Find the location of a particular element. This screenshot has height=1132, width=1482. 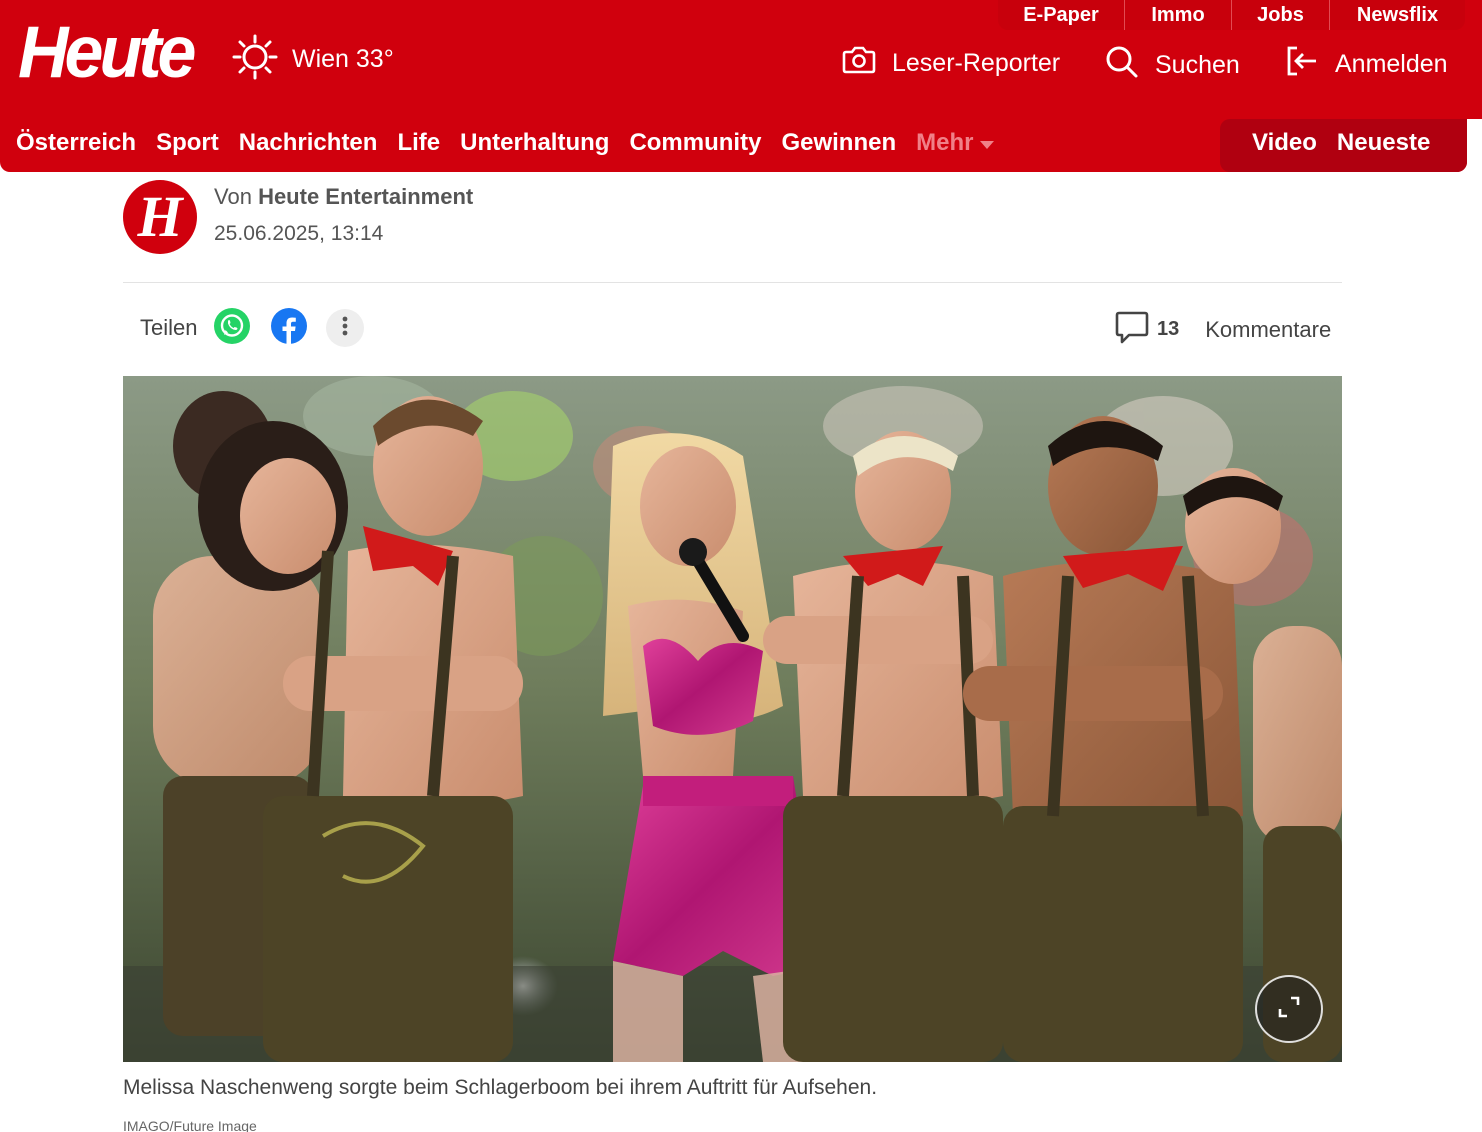

whatsapp-icon is located at coordinates (232, 328).